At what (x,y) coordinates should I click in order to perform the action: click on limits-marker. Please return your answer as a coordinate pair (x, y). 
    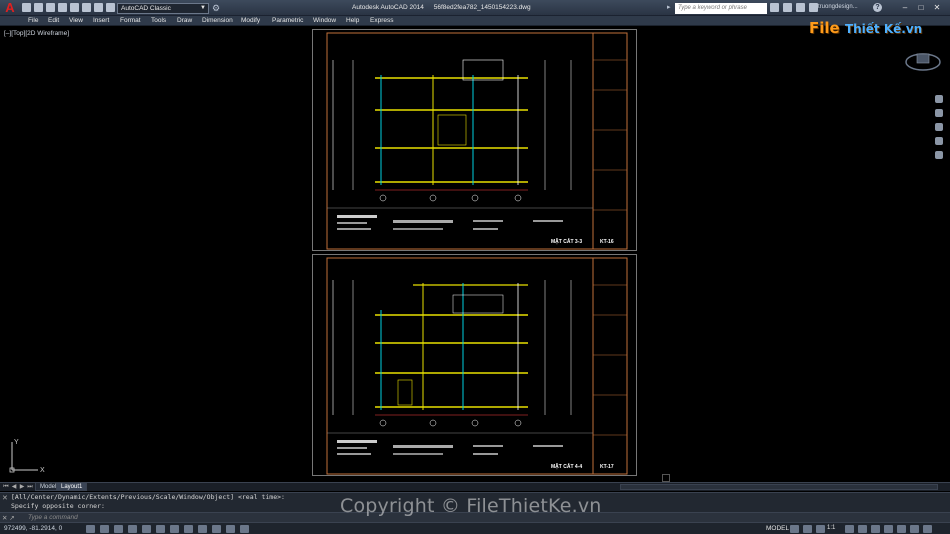
    Looking at the image, I should click on (666, 478).